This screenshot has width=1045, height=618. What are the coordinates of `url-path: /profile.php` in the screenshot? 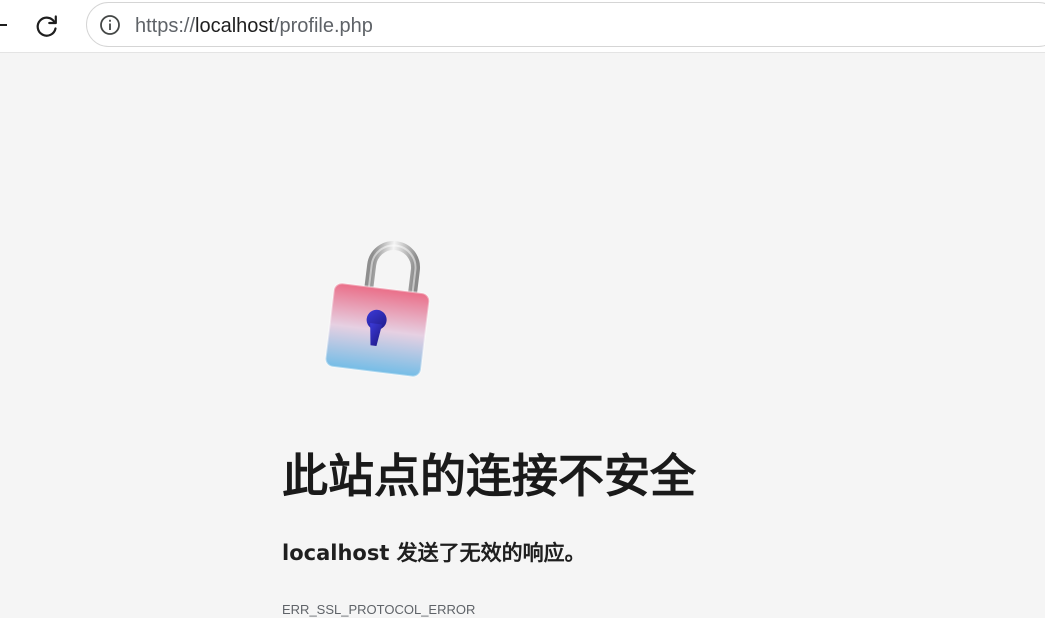 It's located at (323, 26).